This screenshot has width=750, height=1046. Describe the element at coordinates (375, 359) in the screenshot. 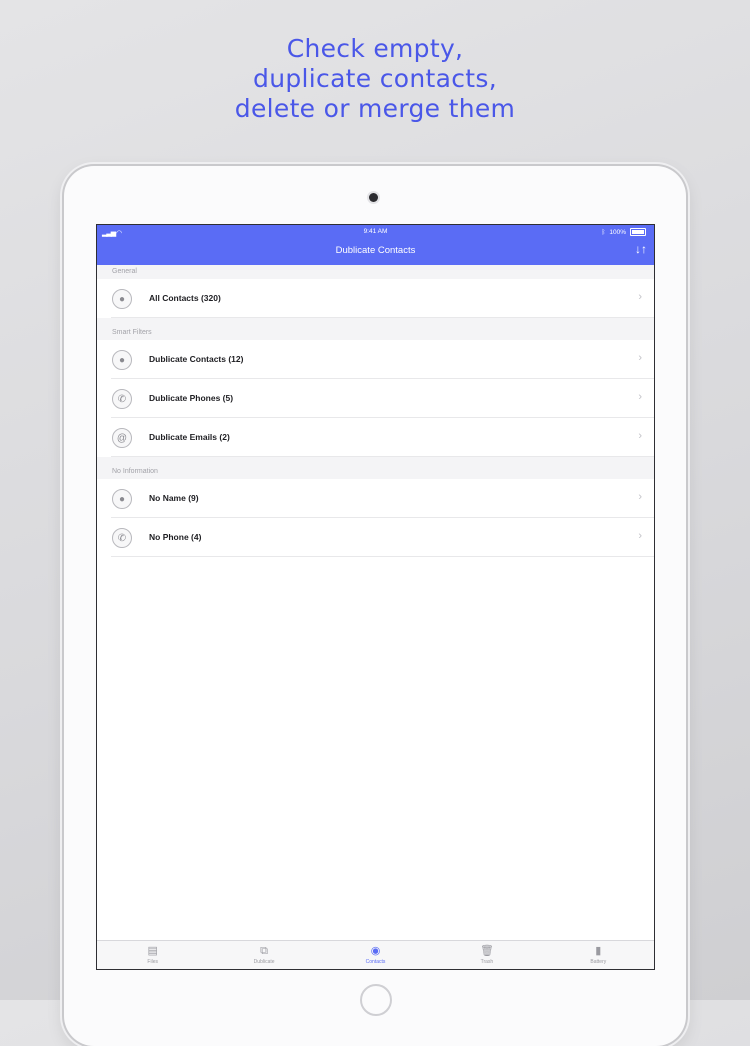

I see `row-duplicate-contacts: ● Dublicate Contacts (12) ›` at that location.